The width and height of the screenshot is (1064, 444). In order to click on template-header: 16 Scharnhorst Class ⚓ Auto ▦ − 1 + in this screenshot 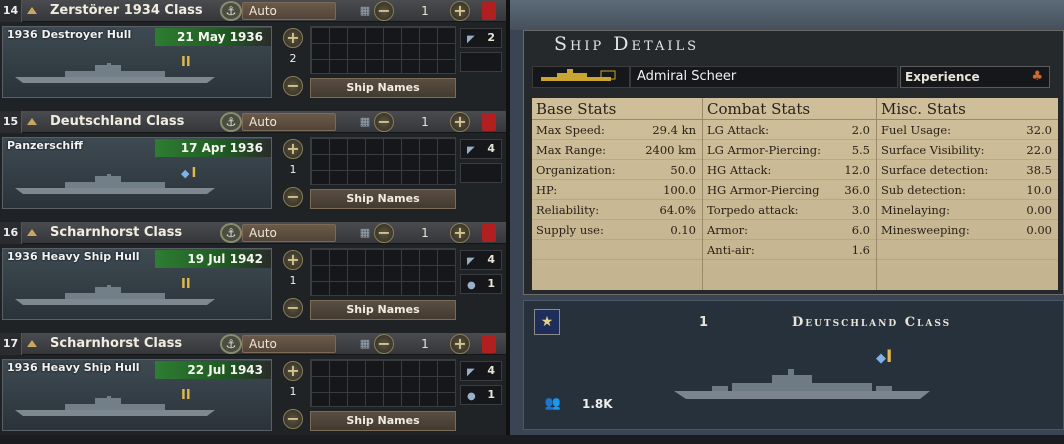, I will do `click(253, 233)`.